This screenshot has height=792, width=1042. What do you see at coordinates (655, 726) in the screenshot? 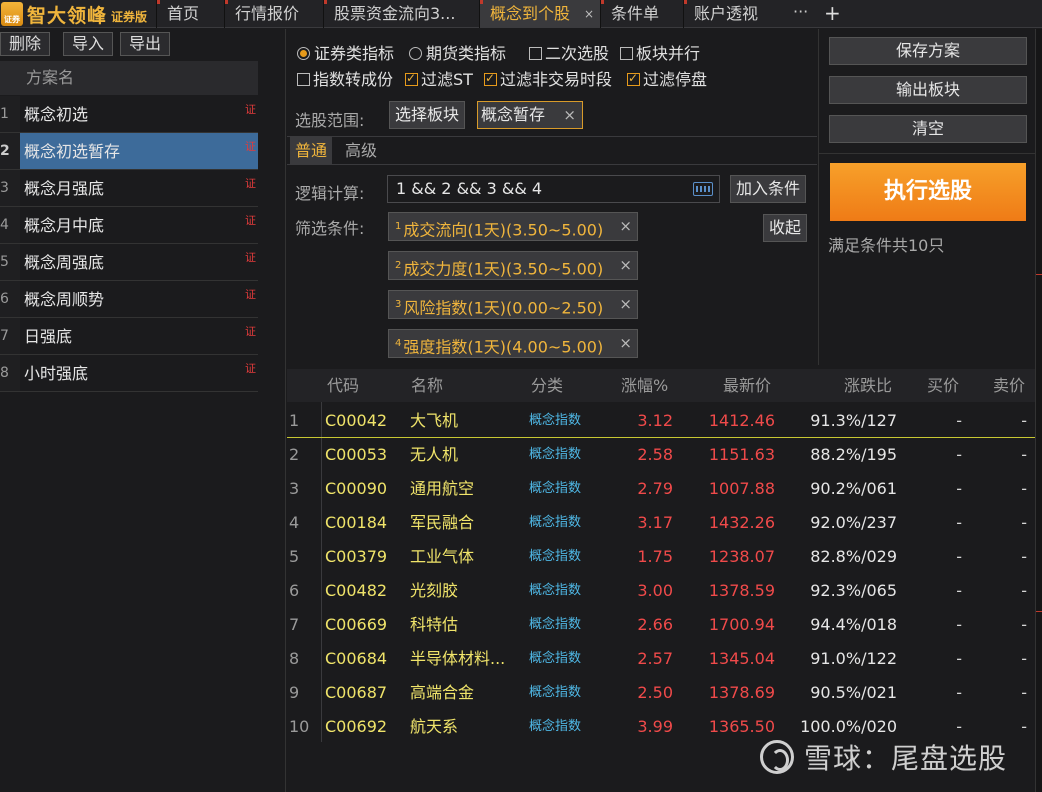
I see `change-percent: 3.99` at bounding box center [655, 726].